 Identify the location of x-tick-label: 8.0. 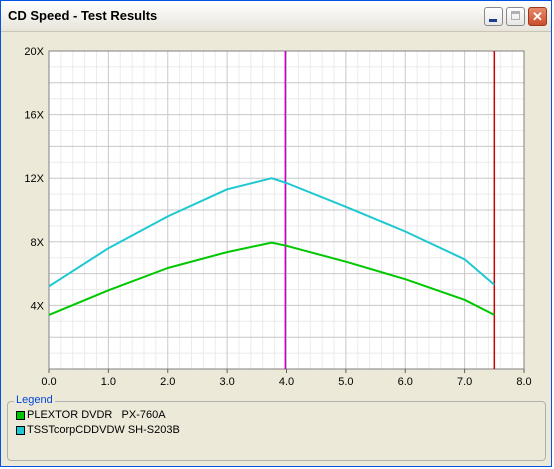
(523, 382).